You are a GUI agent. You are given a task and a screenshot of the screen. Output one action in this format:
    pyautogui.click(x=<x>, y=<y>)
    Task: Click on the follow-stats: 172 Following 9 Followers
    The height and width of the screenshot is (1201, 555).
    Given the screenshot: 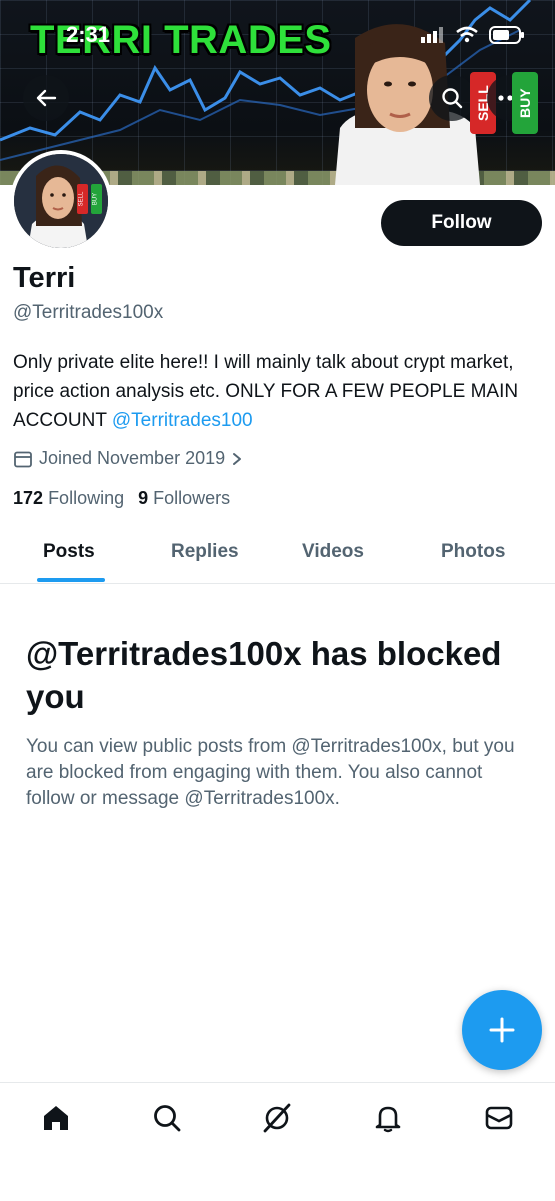 What is the action you would take?
    pyautogui.click(x=121, y=498)
    